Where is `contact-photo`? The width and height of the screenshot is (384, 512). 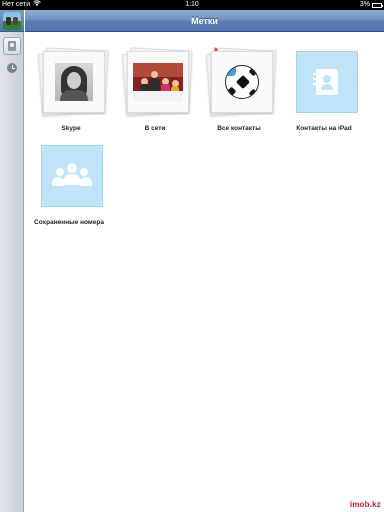 contact-photo is located at coordinates (74, 82).